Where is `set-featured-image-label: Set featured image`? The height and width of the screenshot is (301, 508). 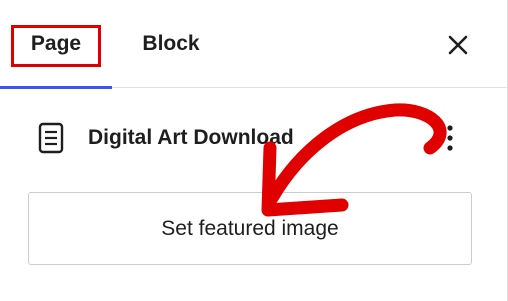
set-featured-image-label: Set featured image is located at coordinates (250, 228).